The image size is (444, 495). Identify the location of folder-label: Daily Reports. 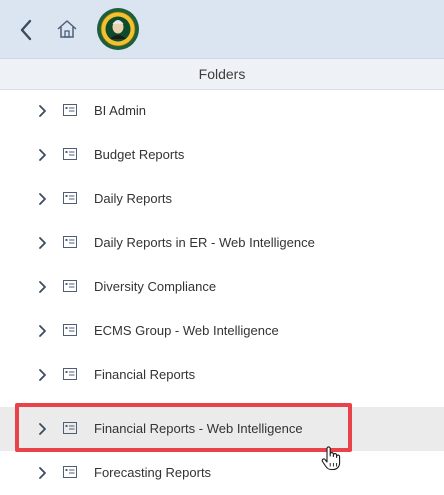
(133, 198).